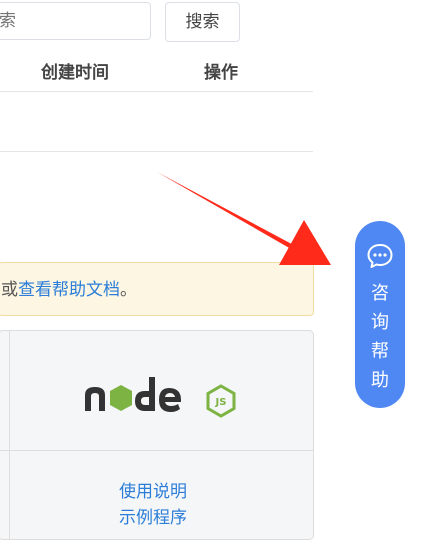  What do you see at coordinates (75, 21) in the screenshot?
I see `search-input` at bounding box center [75, 21].